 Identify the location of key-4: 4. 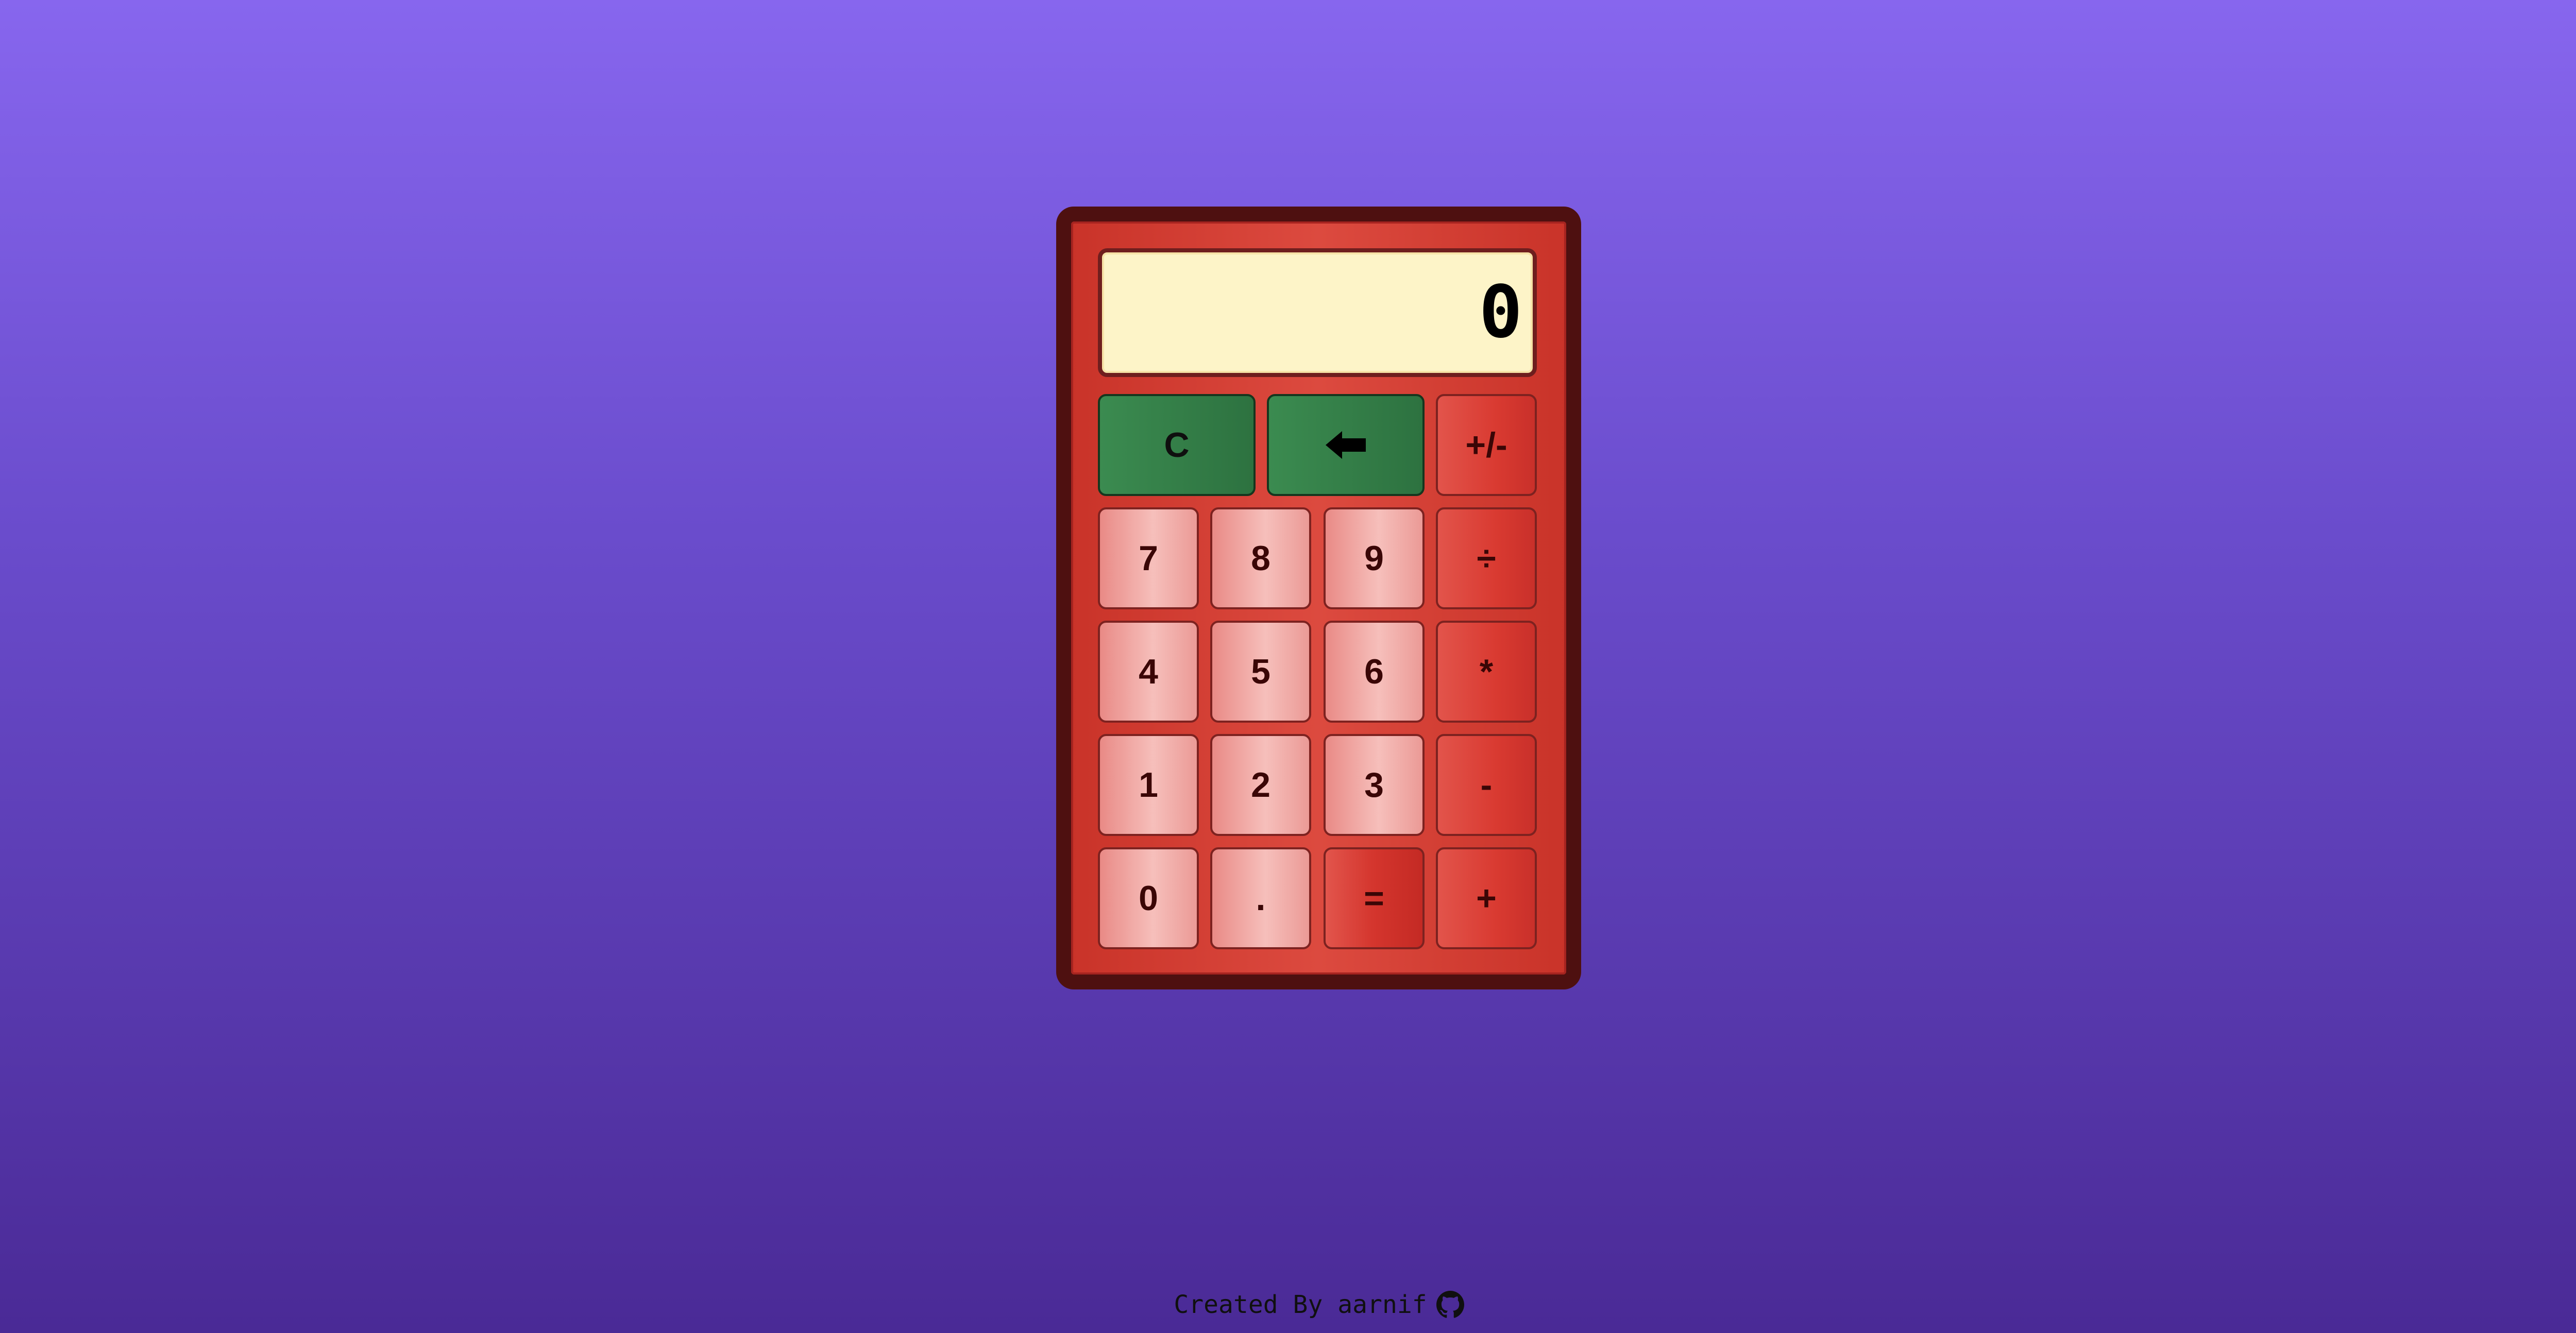
(1148, 672).